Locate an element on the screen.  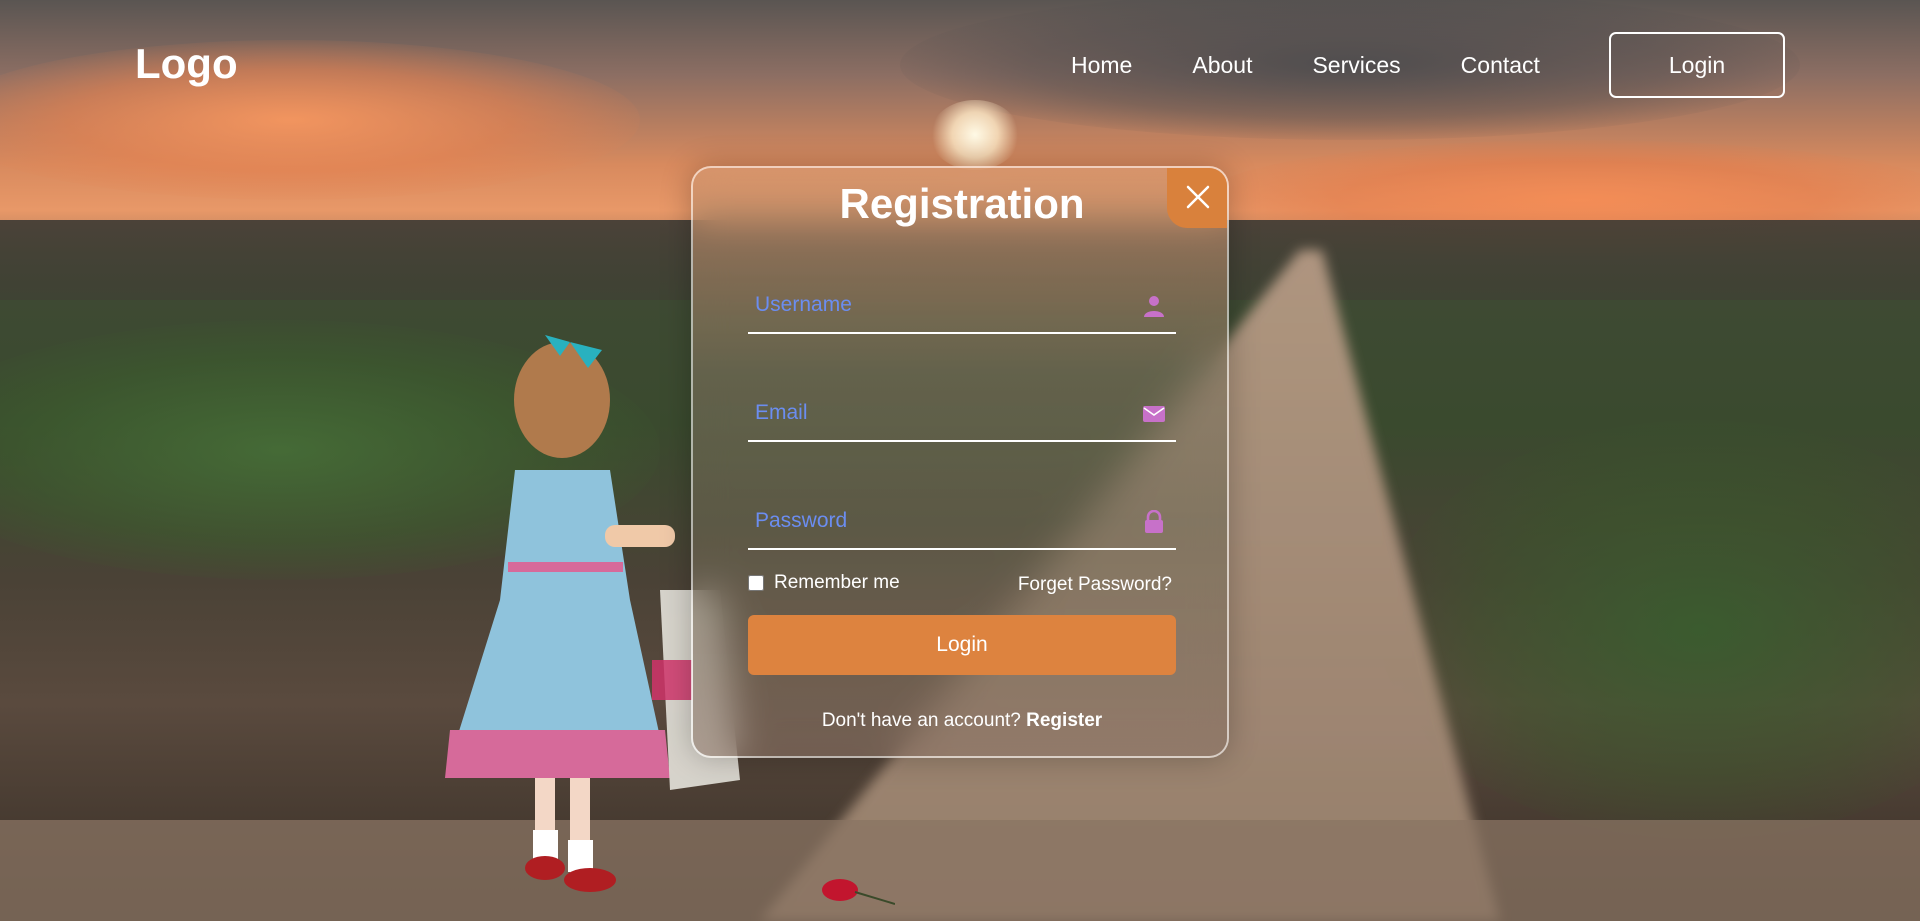
remember-checkbox is located at coordinates (756, 583).